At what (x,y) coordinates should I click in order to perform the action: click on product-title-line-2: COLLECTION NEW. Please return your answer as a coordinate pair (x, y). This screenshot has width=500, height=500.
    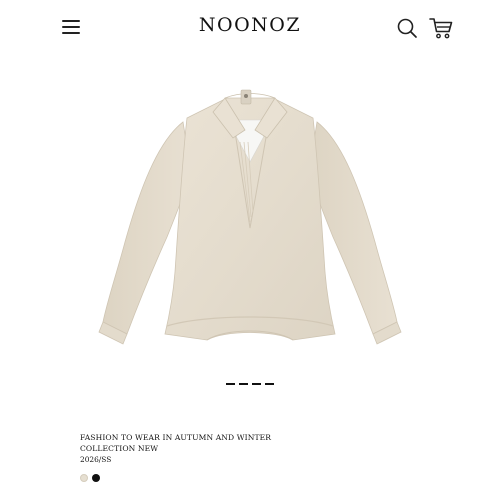
    Looking at the image, I should click on (119, 448).